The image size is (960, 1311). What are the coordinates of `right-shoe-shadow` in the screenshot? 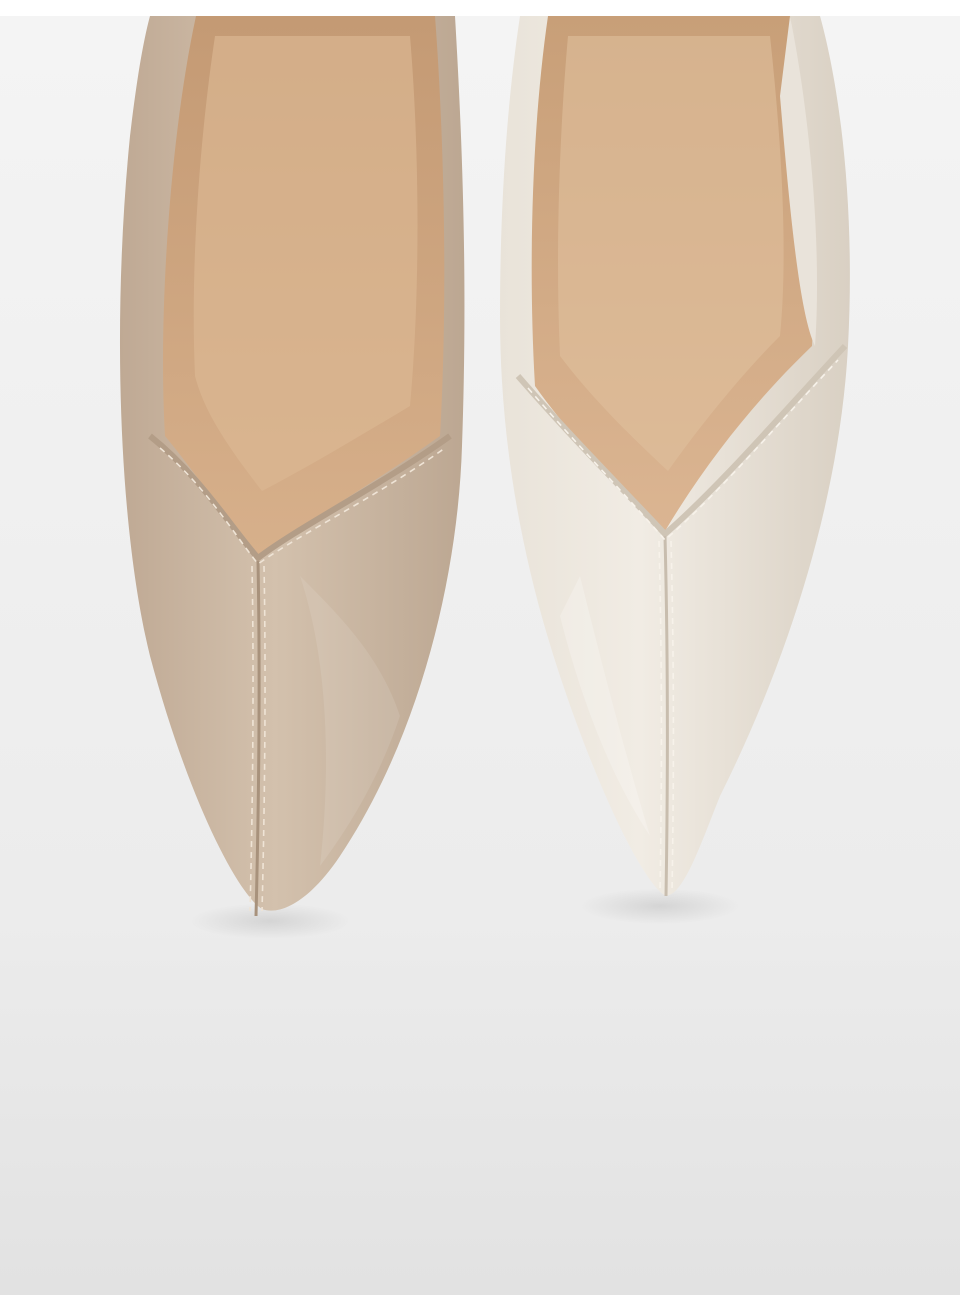 It's located at (660, 906).